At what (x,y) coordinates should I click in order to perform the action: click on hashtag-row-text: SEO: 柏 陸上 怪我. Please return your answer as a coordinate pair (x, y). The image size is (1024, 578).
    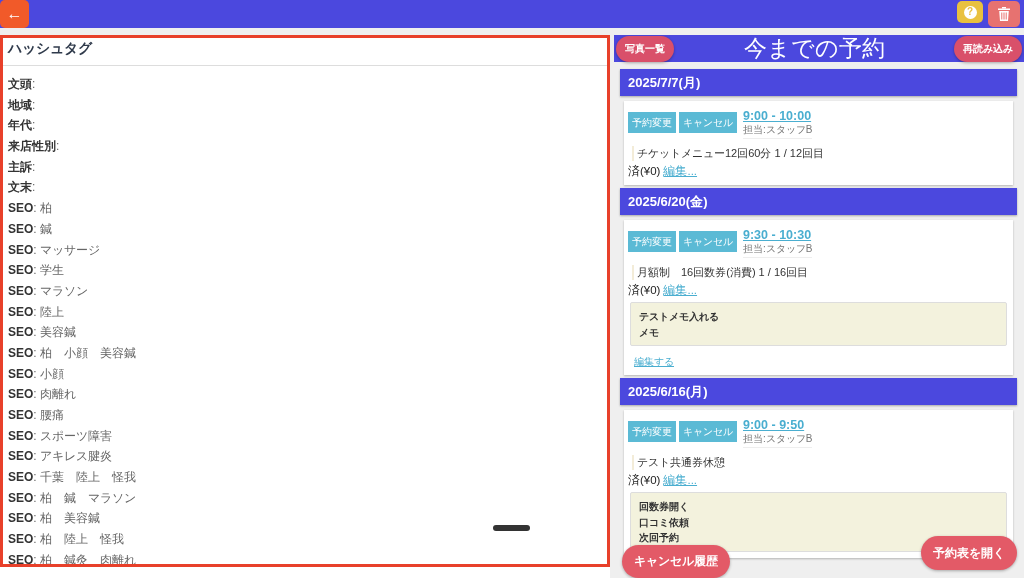
    Looking at the image, I should click on (66, 540).